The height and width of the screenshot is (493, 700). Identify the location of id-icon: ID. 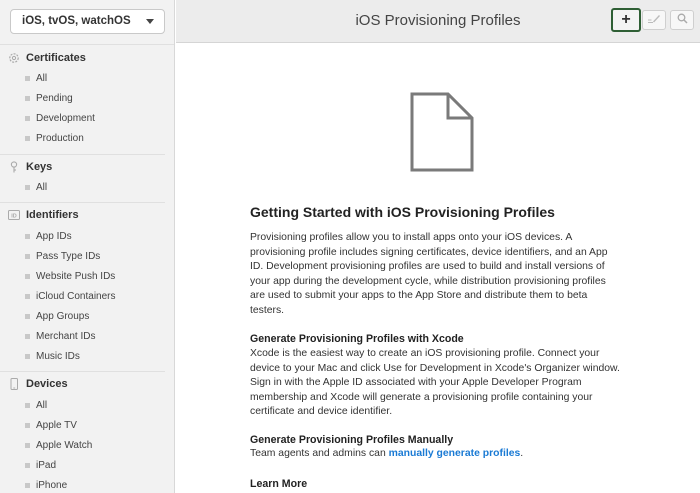
(14, 215).